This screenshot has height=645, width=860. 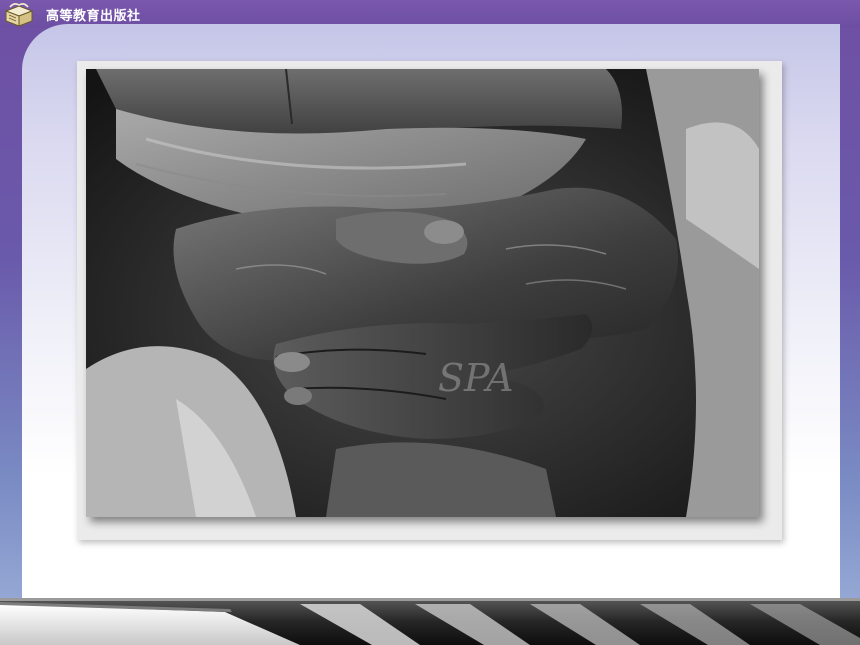 I want to click on footer-bar, so click(x=430, y=621).